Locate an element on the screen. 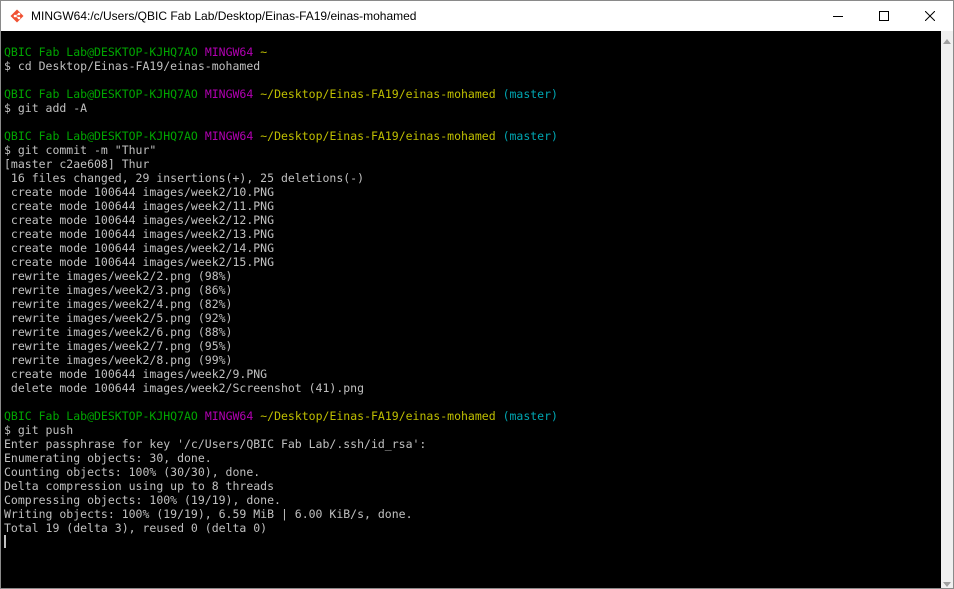 This screenshot has height=589, width=954. vertical-scrollbar is located at coordinates (947, 309).